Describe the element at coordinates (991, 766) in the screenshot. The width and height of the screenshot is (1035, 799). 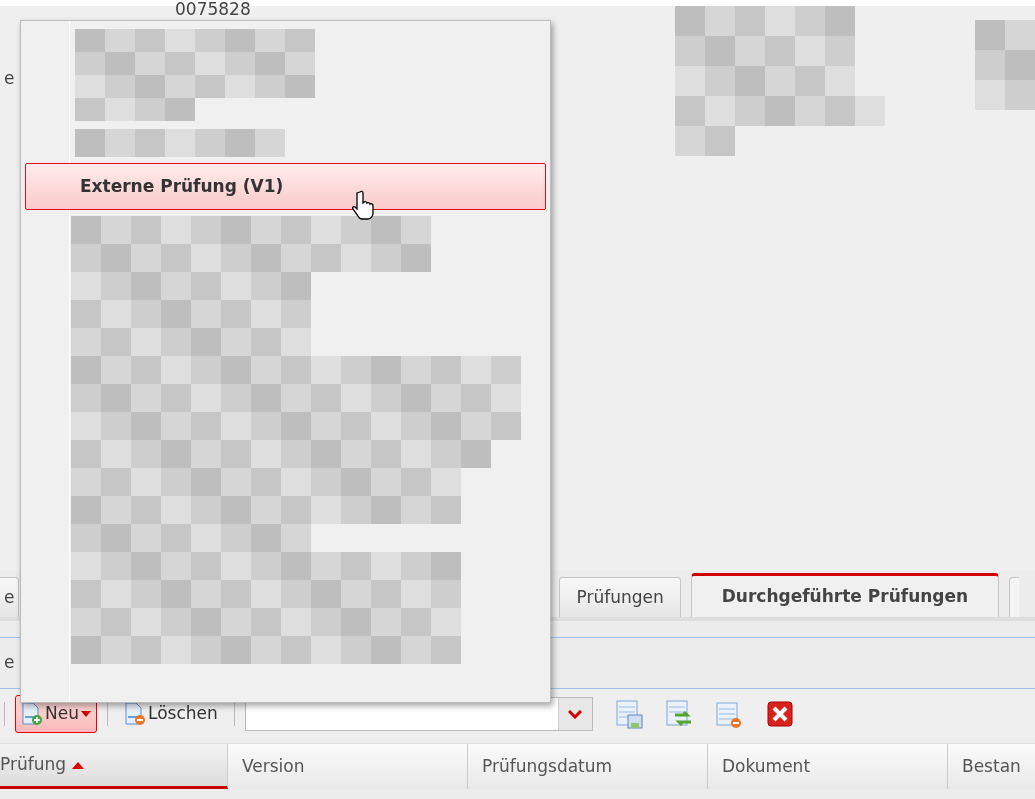
I see `column-header: Bestan` at that location.